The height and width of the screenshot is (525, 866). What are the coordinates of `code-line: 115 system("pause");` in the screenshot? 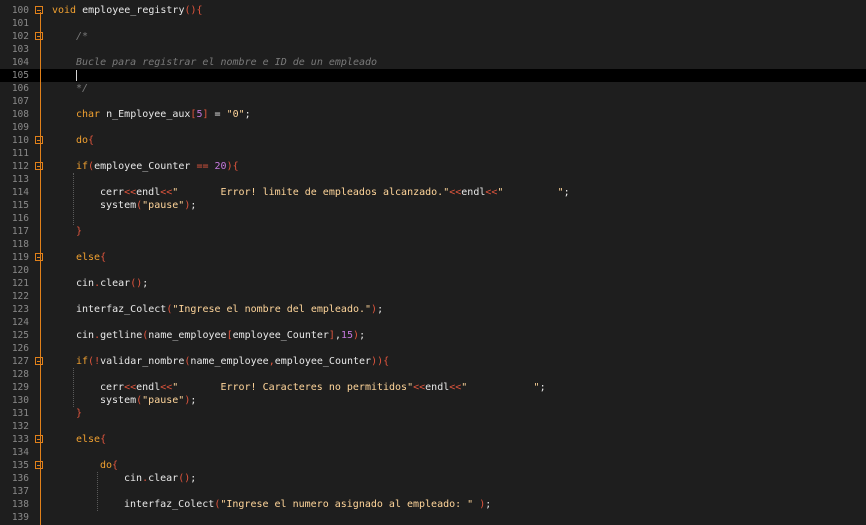 It's located at (433, 205).